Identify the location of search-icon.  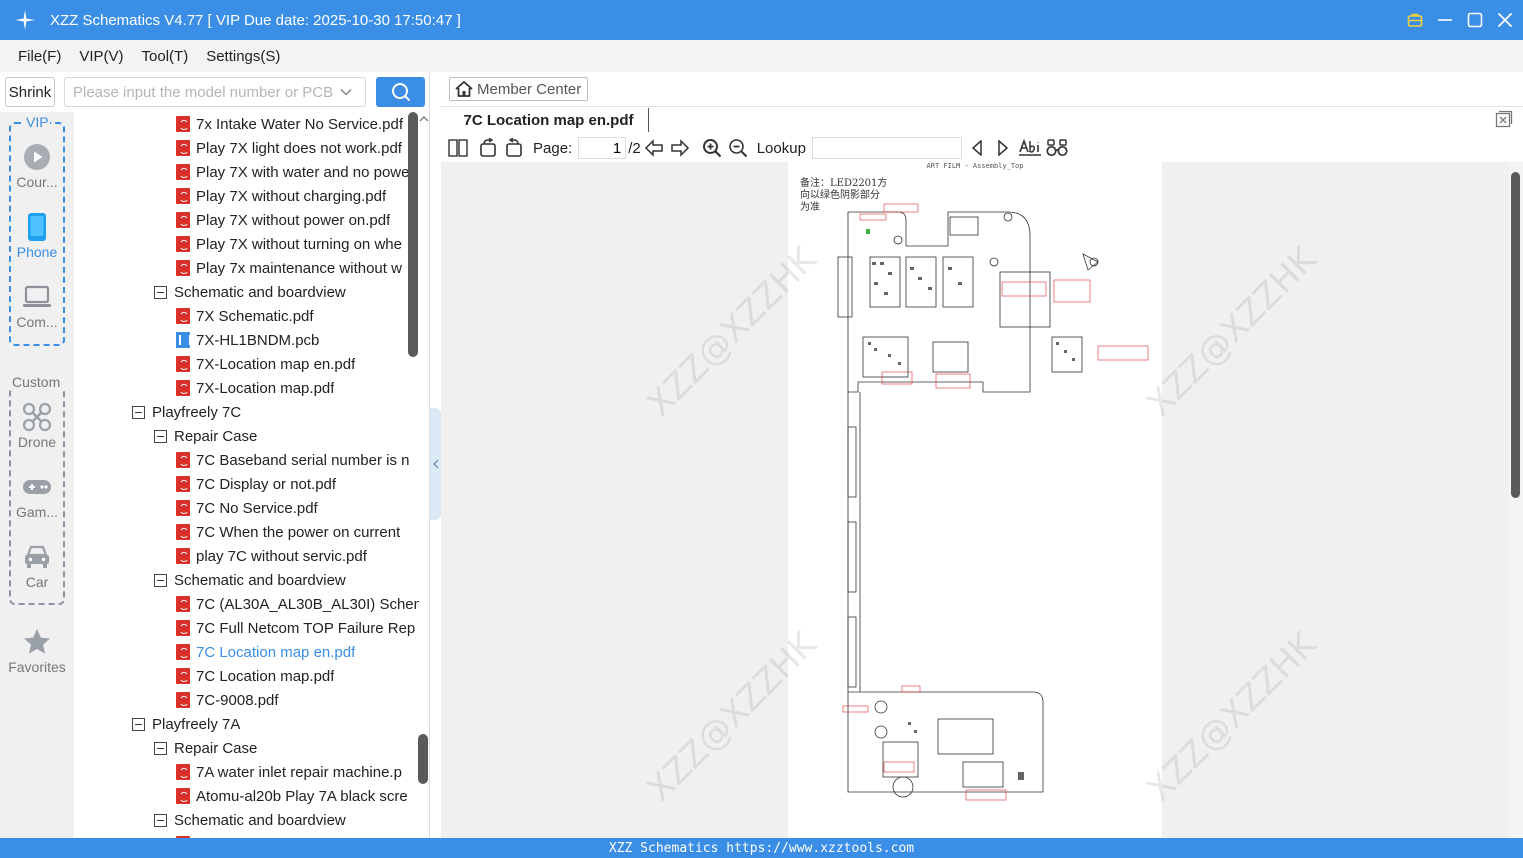
(400, 92).